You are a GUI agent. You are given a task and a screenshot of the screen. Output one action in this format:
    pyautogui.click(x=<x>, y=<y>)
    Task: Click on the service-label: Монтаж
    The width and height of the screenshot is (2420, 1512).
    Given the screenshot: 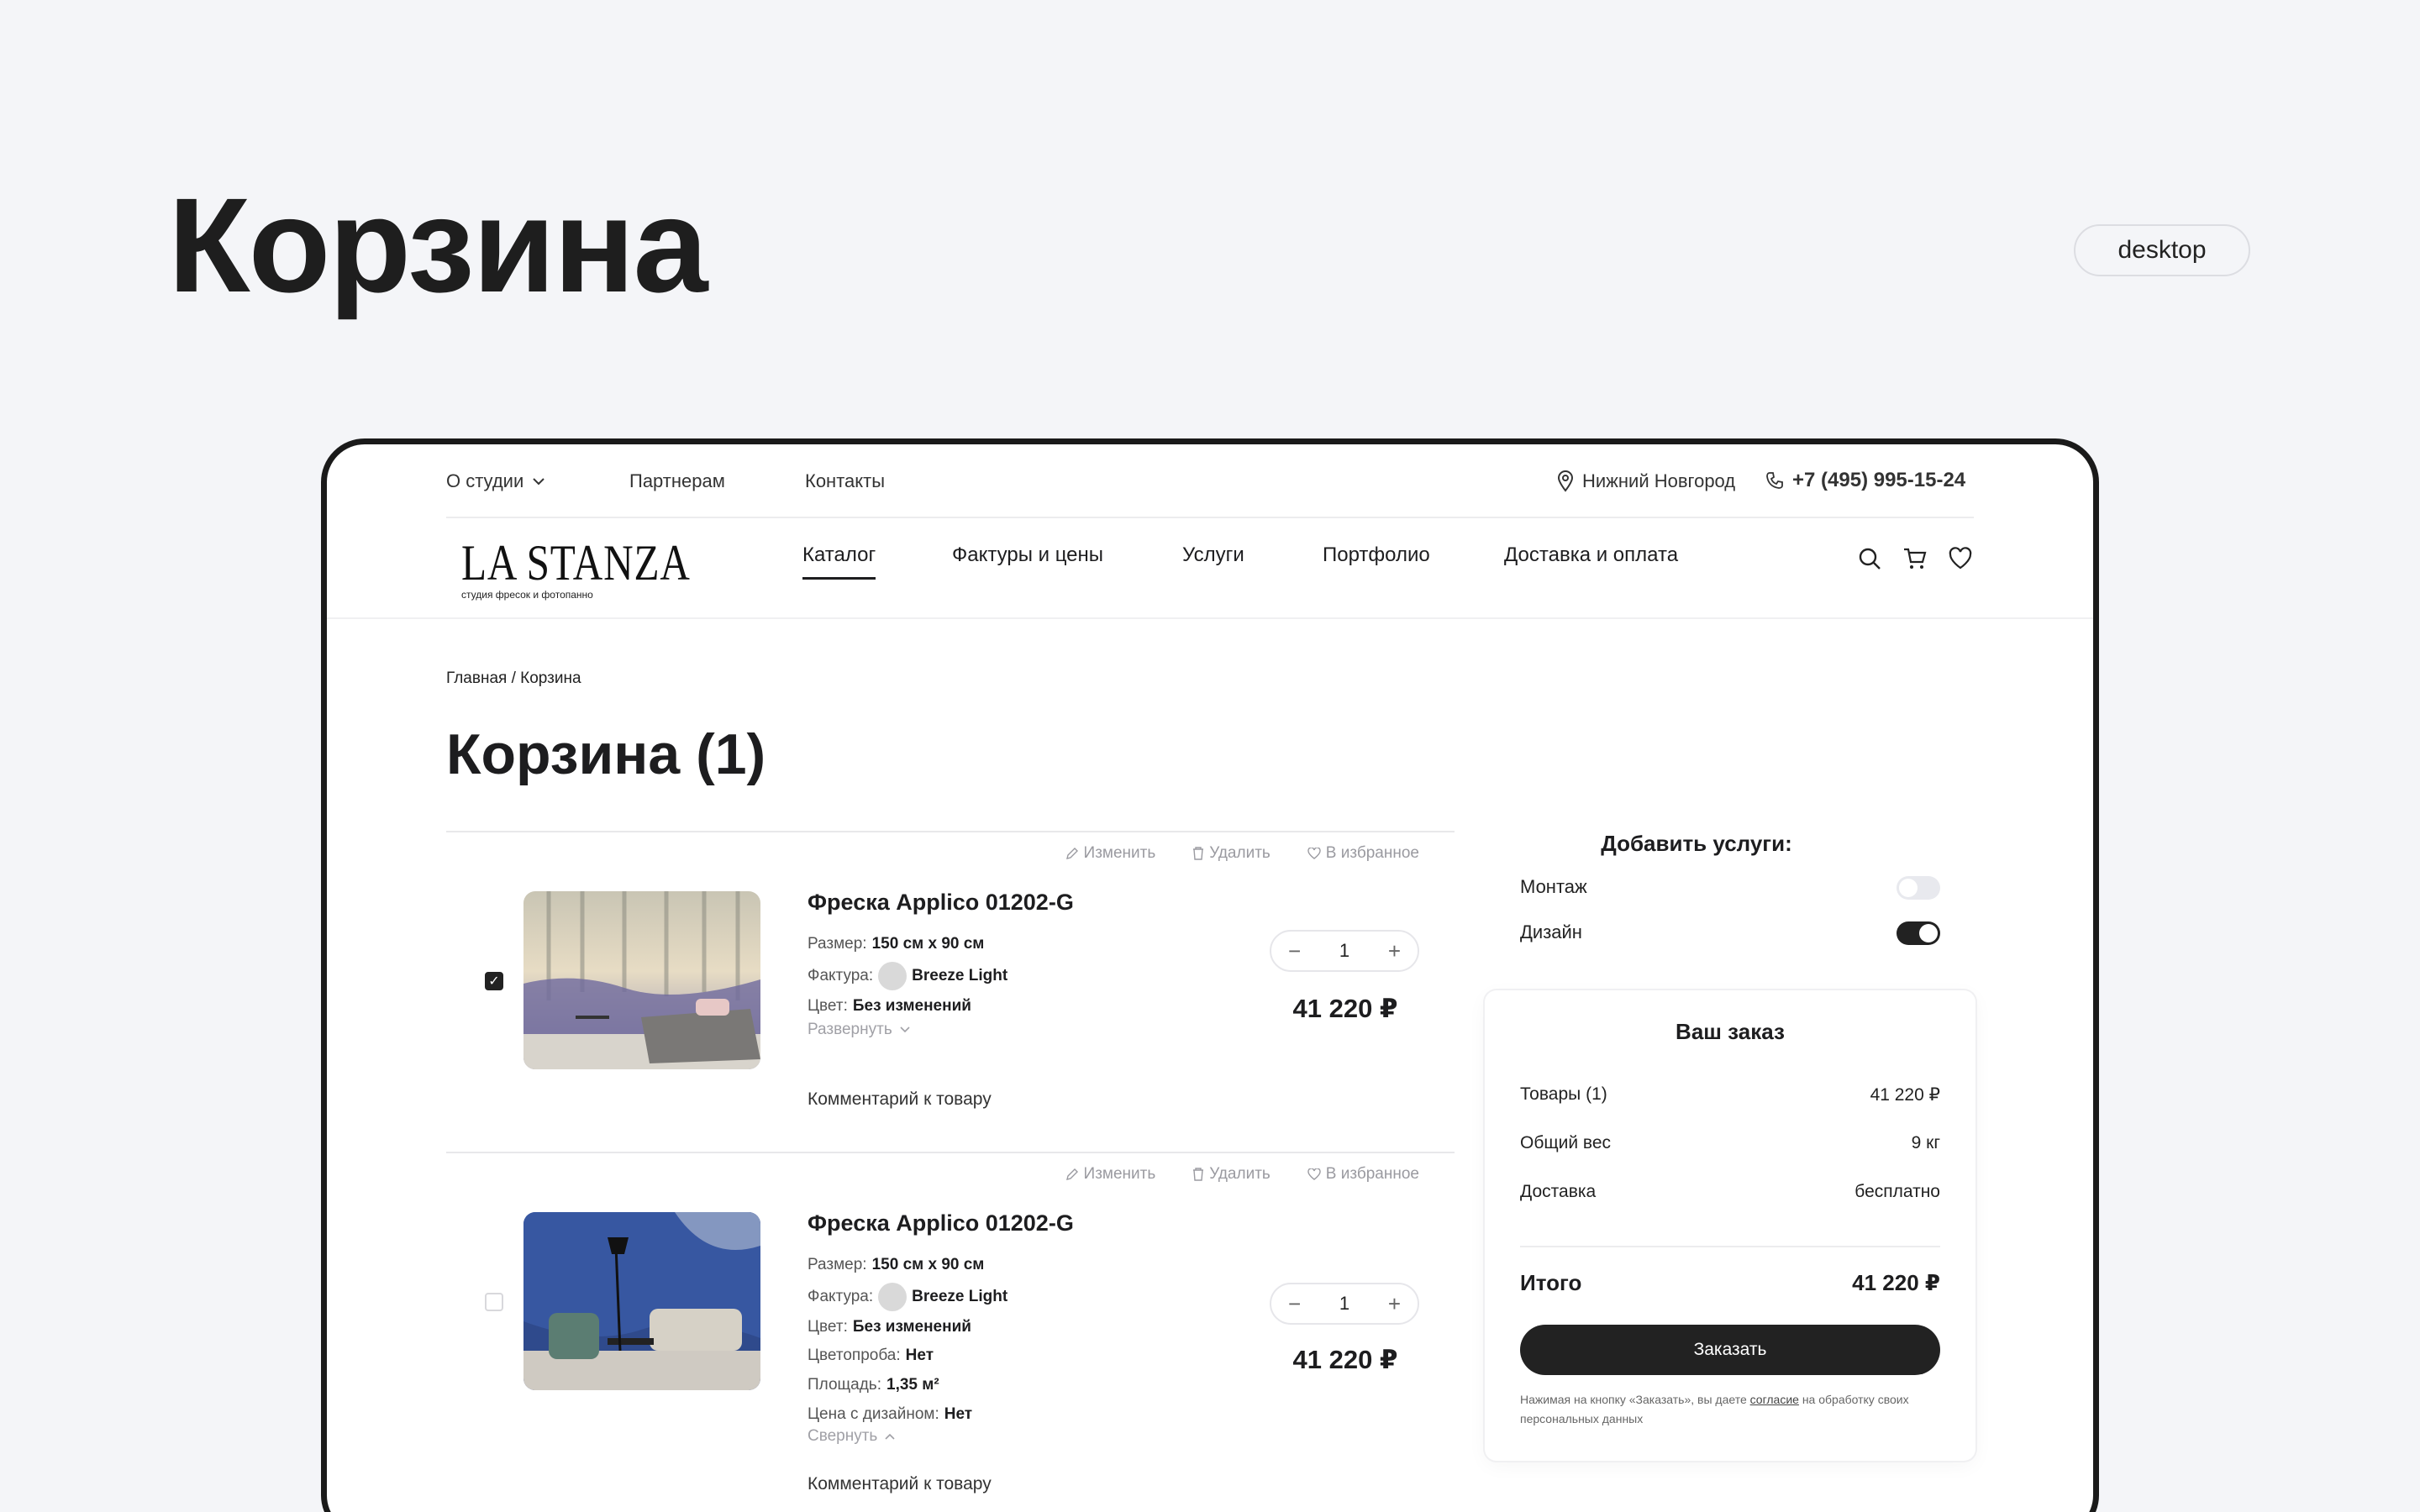 What is the action you would take?
    pyautogui.click(x=1554, y=886)
    